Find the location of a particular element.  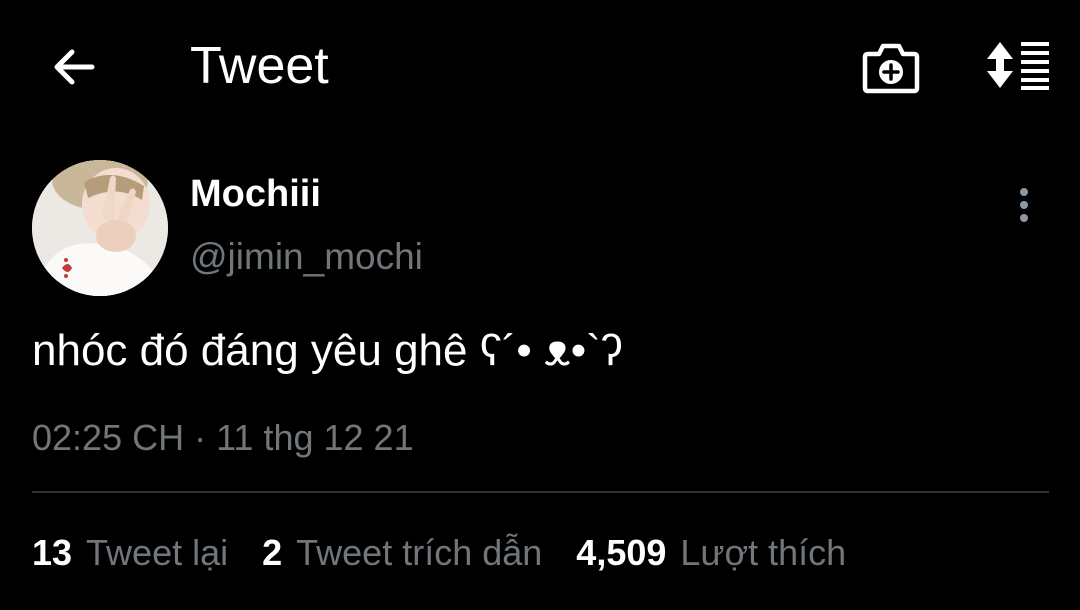

display-name: Mochiii is located at coordinates (255, 194).